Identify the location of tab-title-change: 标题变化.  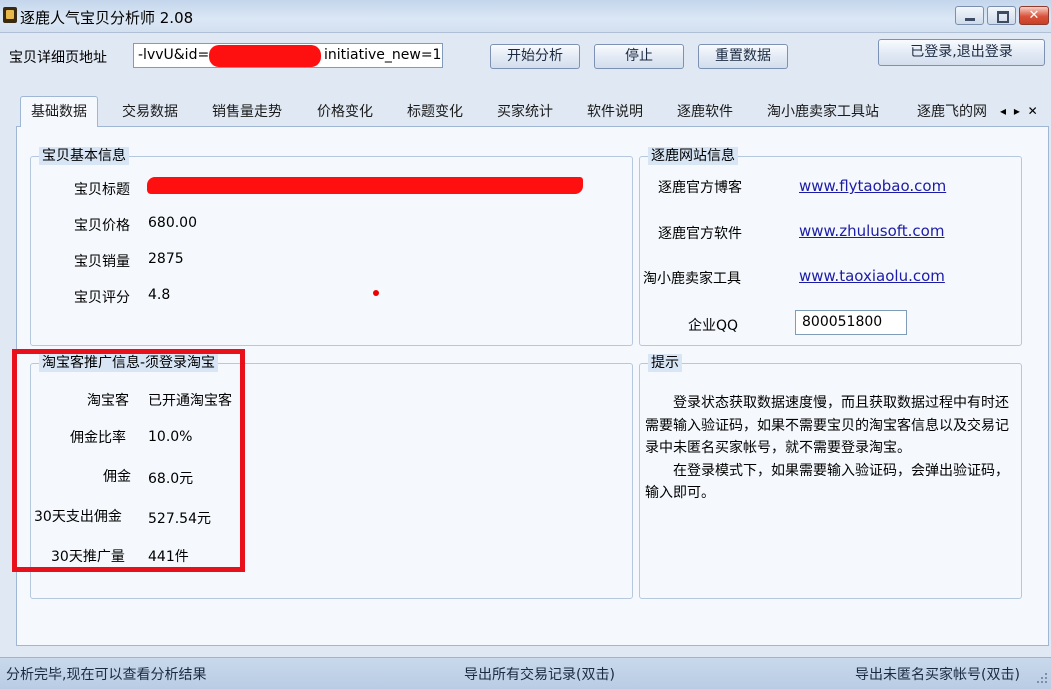
(435, 112).